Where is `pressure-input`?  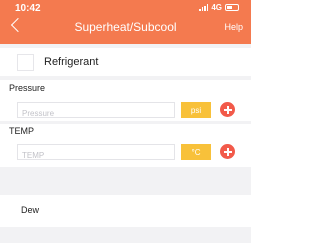 pressure-input is located at coordinates (96, 113).